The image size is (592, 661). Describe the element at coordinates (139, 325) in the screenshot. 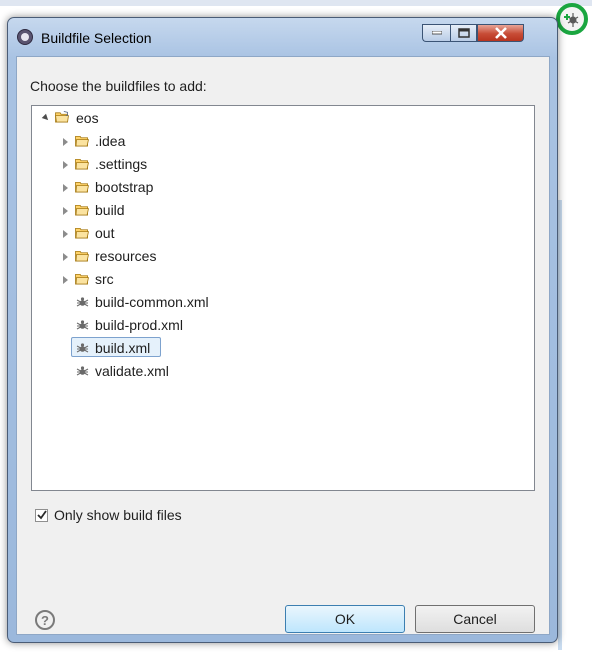

I see `tree-file-build-prod: build-prod.xml` at that location.